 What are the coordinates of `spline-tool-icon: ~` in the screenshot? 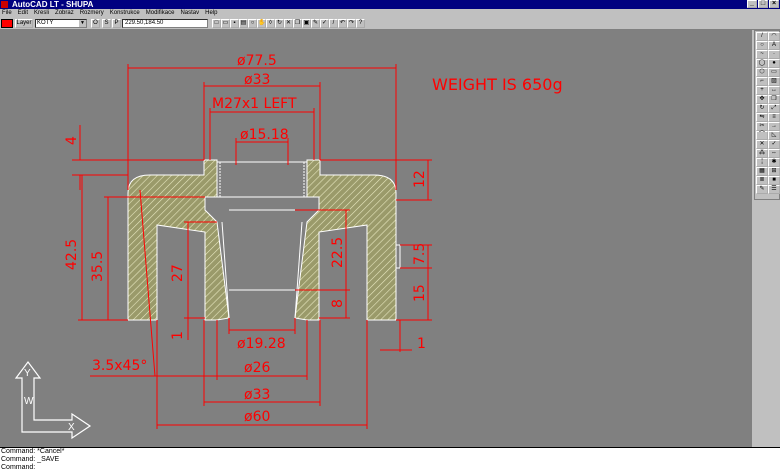 It's located at (762, 54).